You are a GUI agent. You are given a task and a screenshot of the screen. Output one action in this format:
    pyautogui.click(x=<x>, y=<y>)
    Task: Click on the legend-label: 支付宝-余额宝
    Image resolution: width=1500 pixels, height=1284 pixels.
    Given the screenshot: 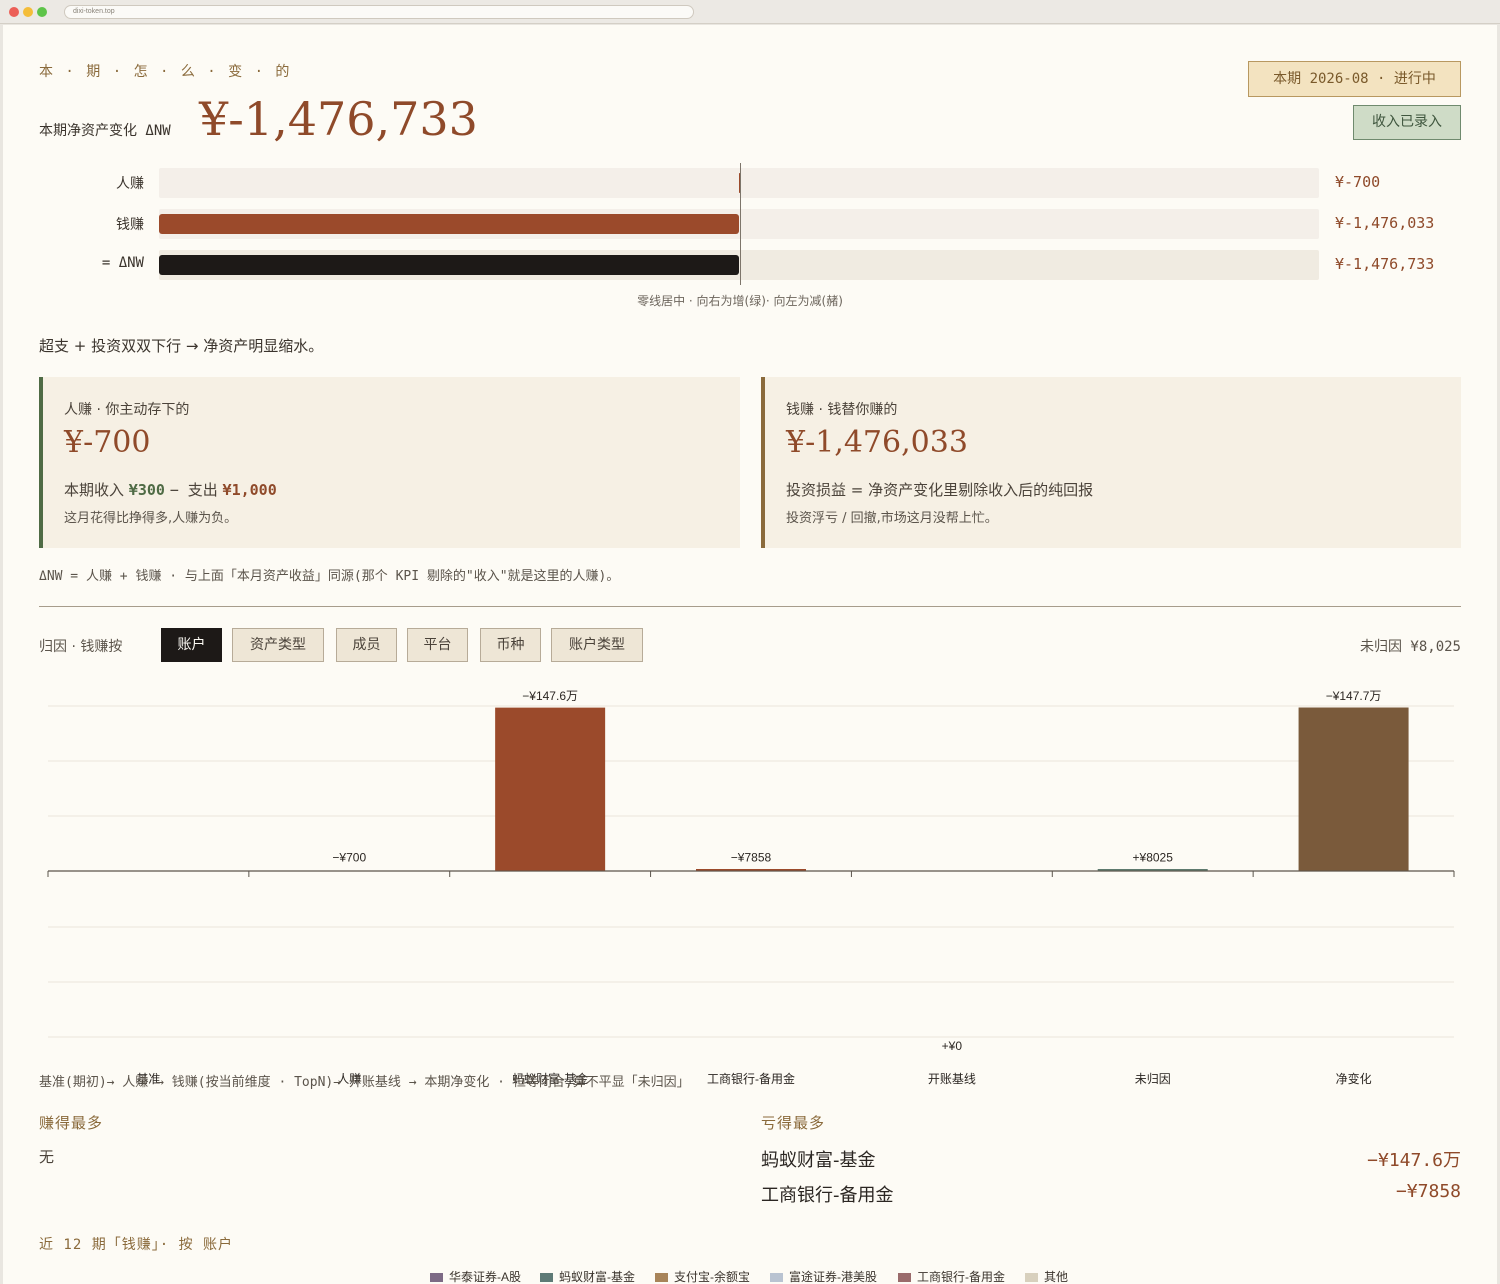 What is the action you would take?
    pyautogui.click(x=712, y=1277)
    